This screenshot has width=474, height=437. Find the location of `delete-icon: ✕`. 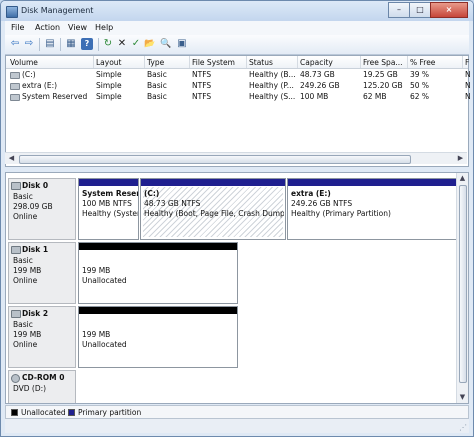

delete-icon: ✕ is located at coordinates (122, 44).